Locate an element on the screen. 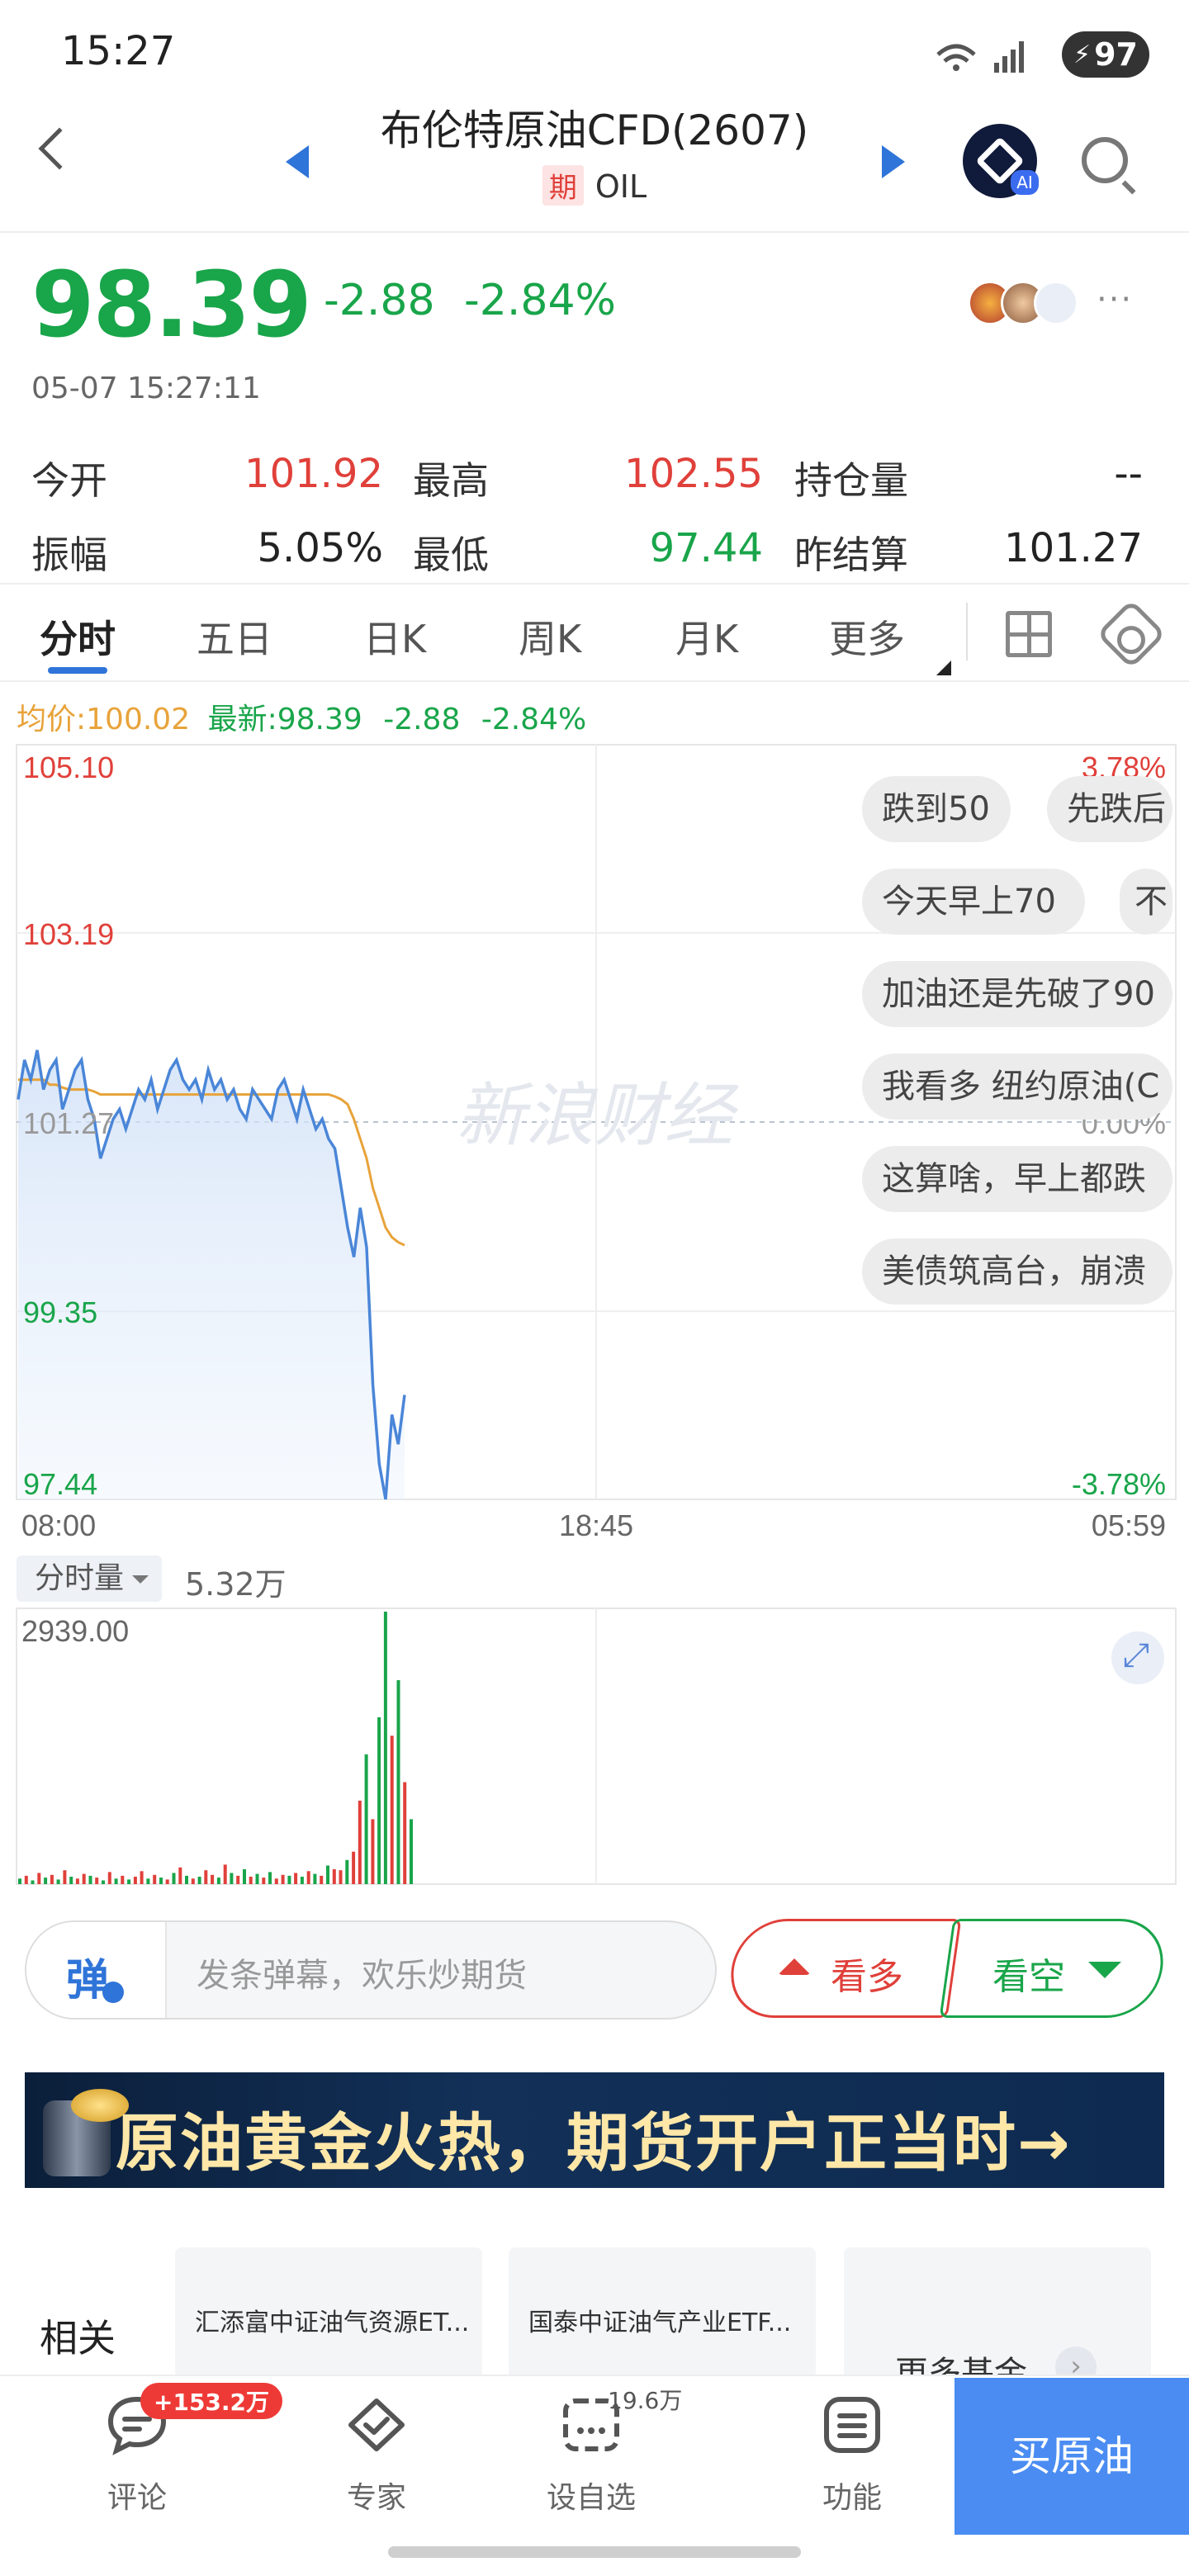 The image size is (1189, 2576). danmaku-icon: 弹 is located at coordinates (88, 1980).